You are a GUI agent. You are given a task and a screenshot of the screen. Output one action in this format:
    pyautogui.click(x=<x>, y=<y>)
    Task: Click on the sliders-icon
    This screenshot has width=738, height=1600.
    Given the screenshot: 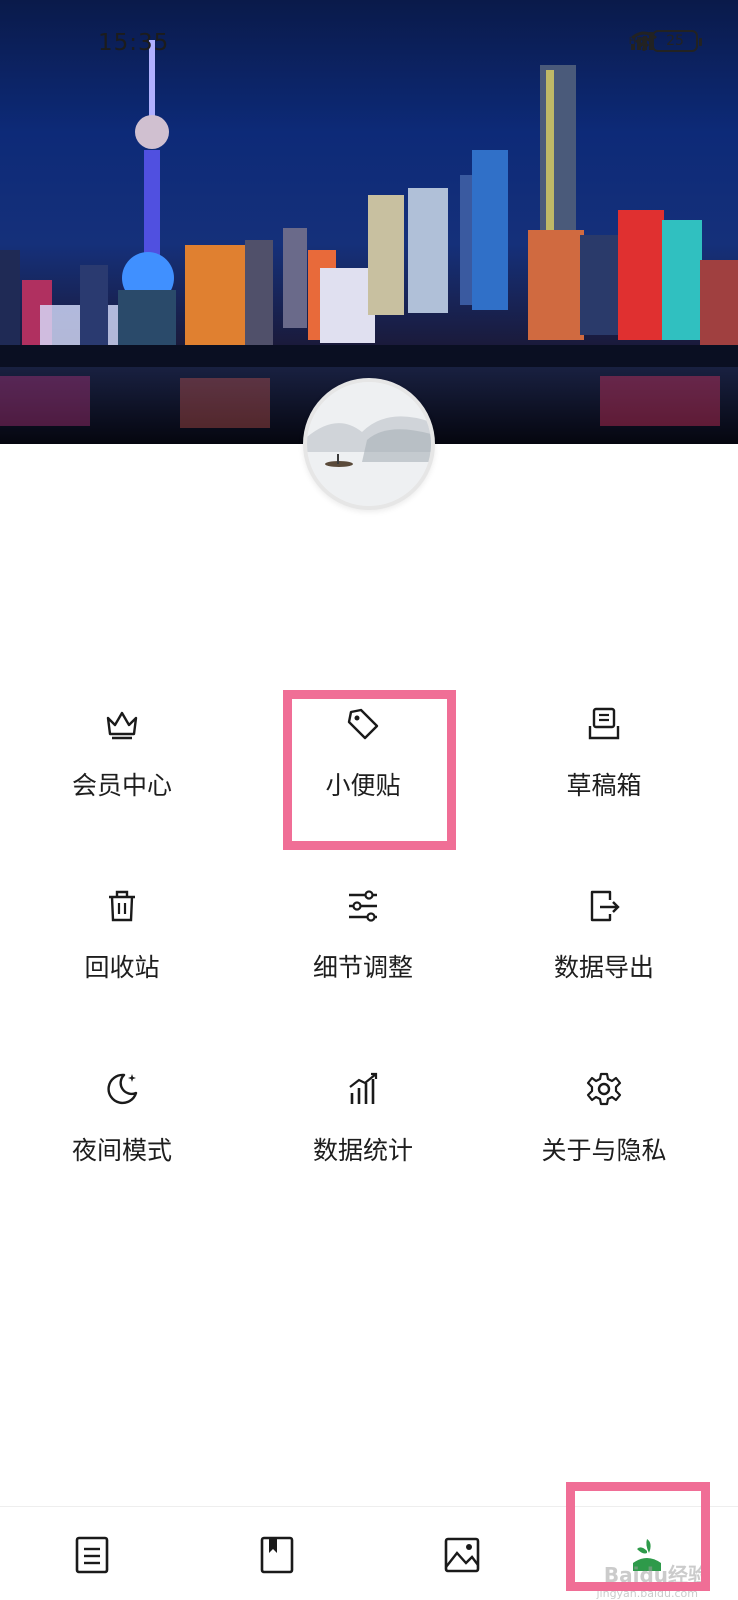 What is the action you would take?
    pyautogui.click(x=363, y=906)
    